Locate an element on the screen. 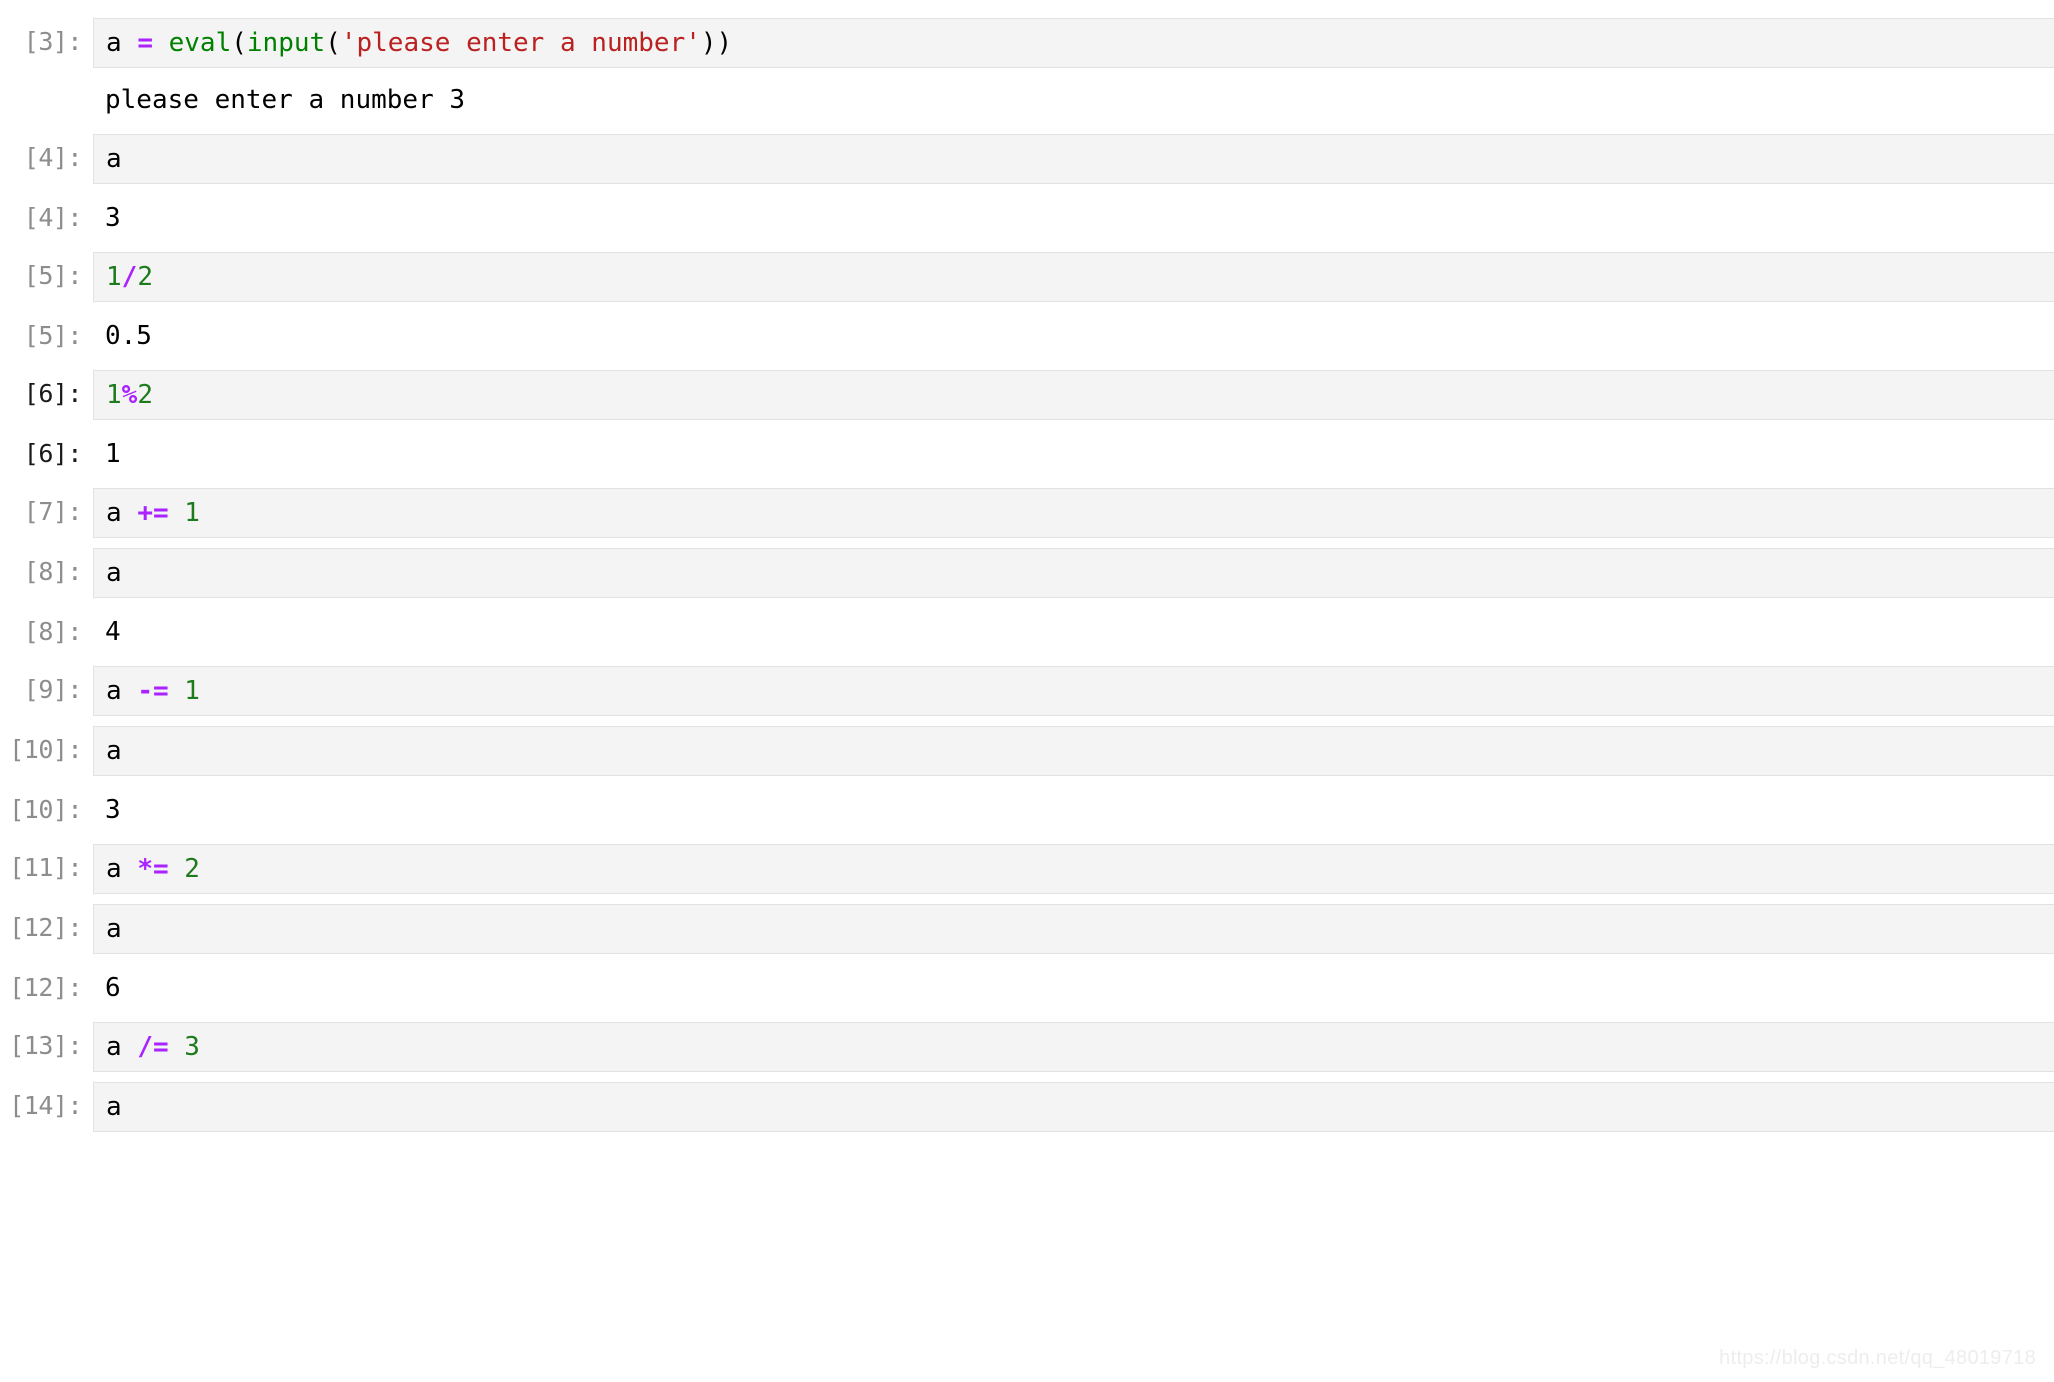 This screenshot has width=2054, height=1382. output-text: 4 is located at coordinates (113, 632).